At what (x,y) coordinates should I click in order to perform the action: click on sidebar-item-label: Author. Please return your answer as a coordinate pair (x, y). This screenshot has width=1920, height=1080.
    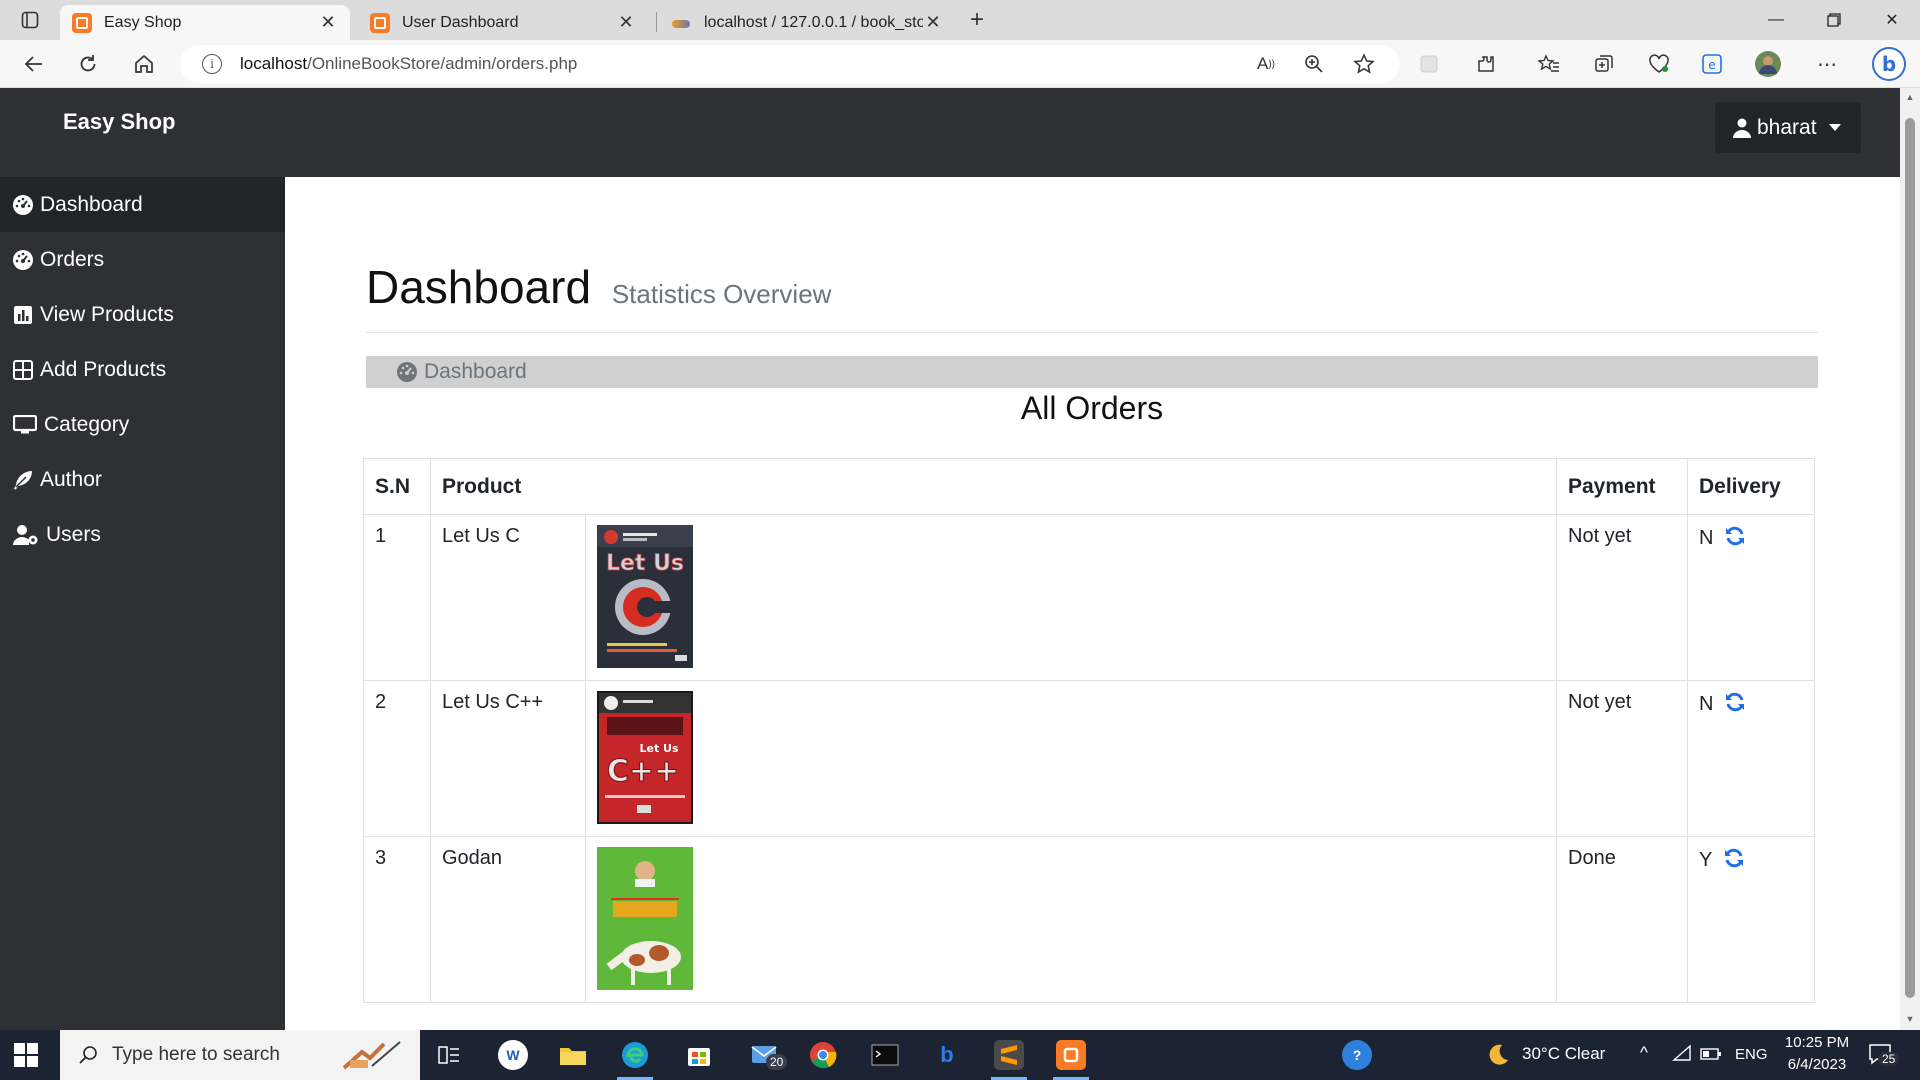
    Looking at the image, I should click on (71, 479).